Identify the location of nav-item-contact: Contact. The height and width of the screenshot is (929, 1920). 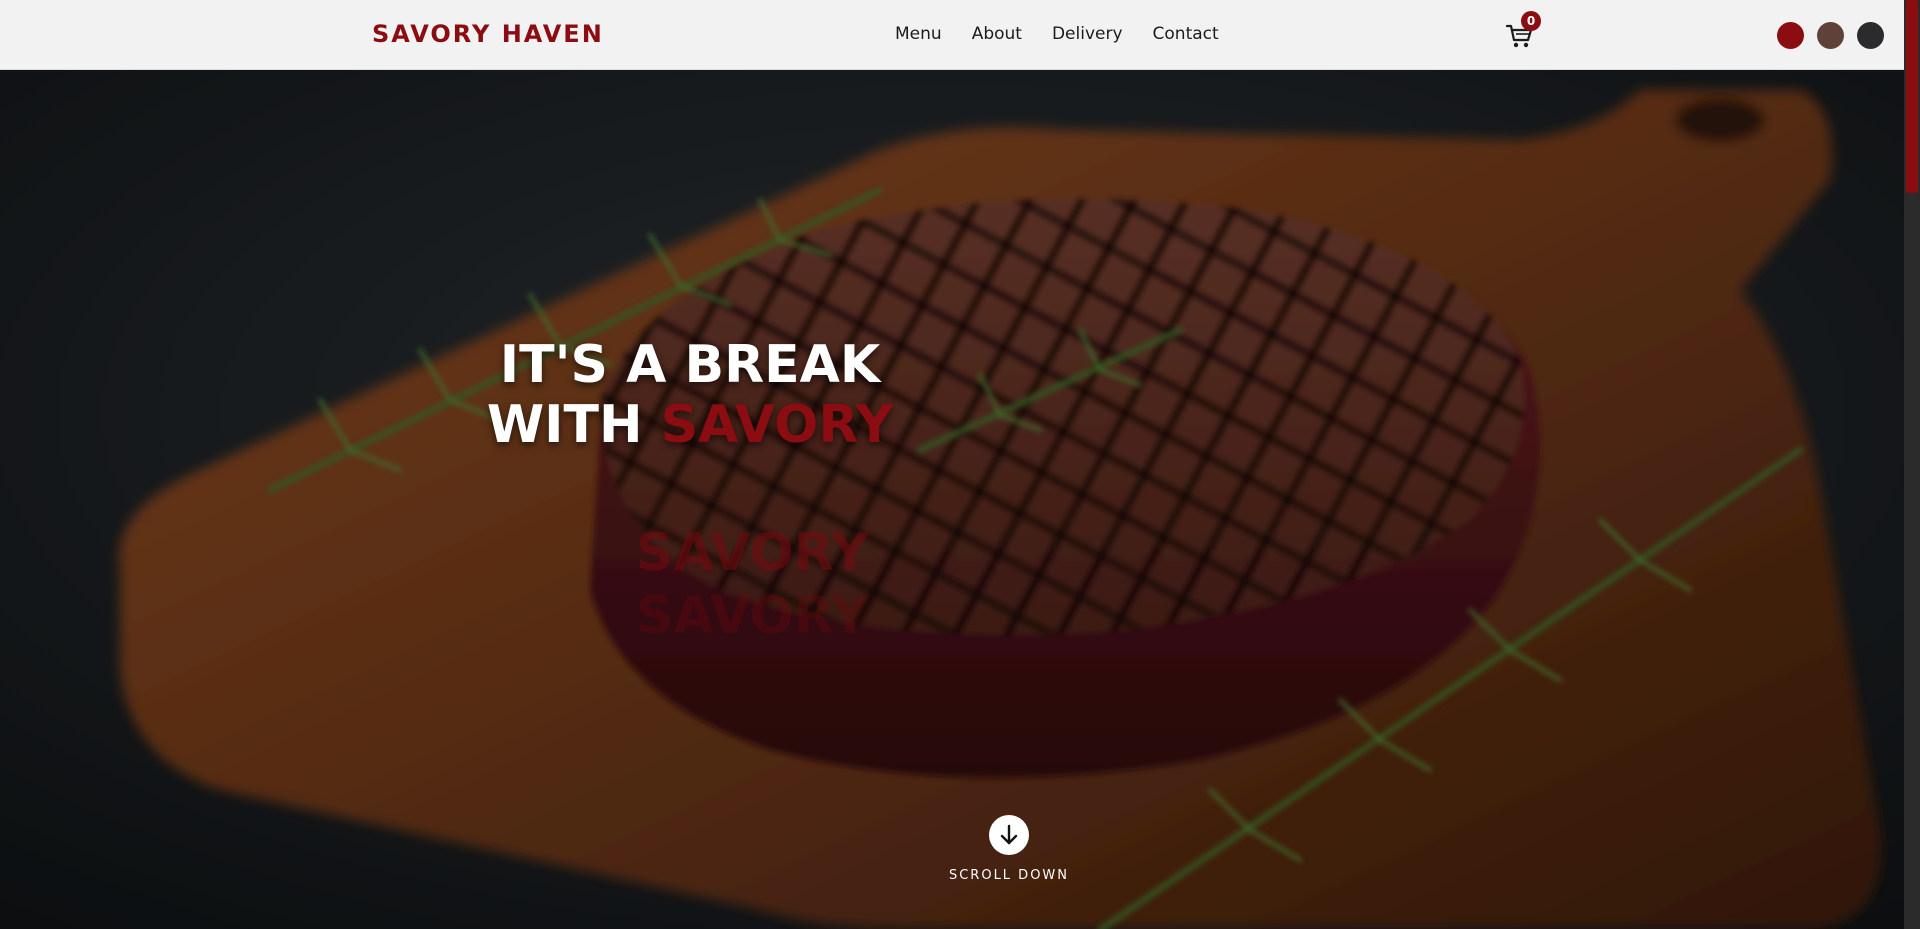
(1186, 34).